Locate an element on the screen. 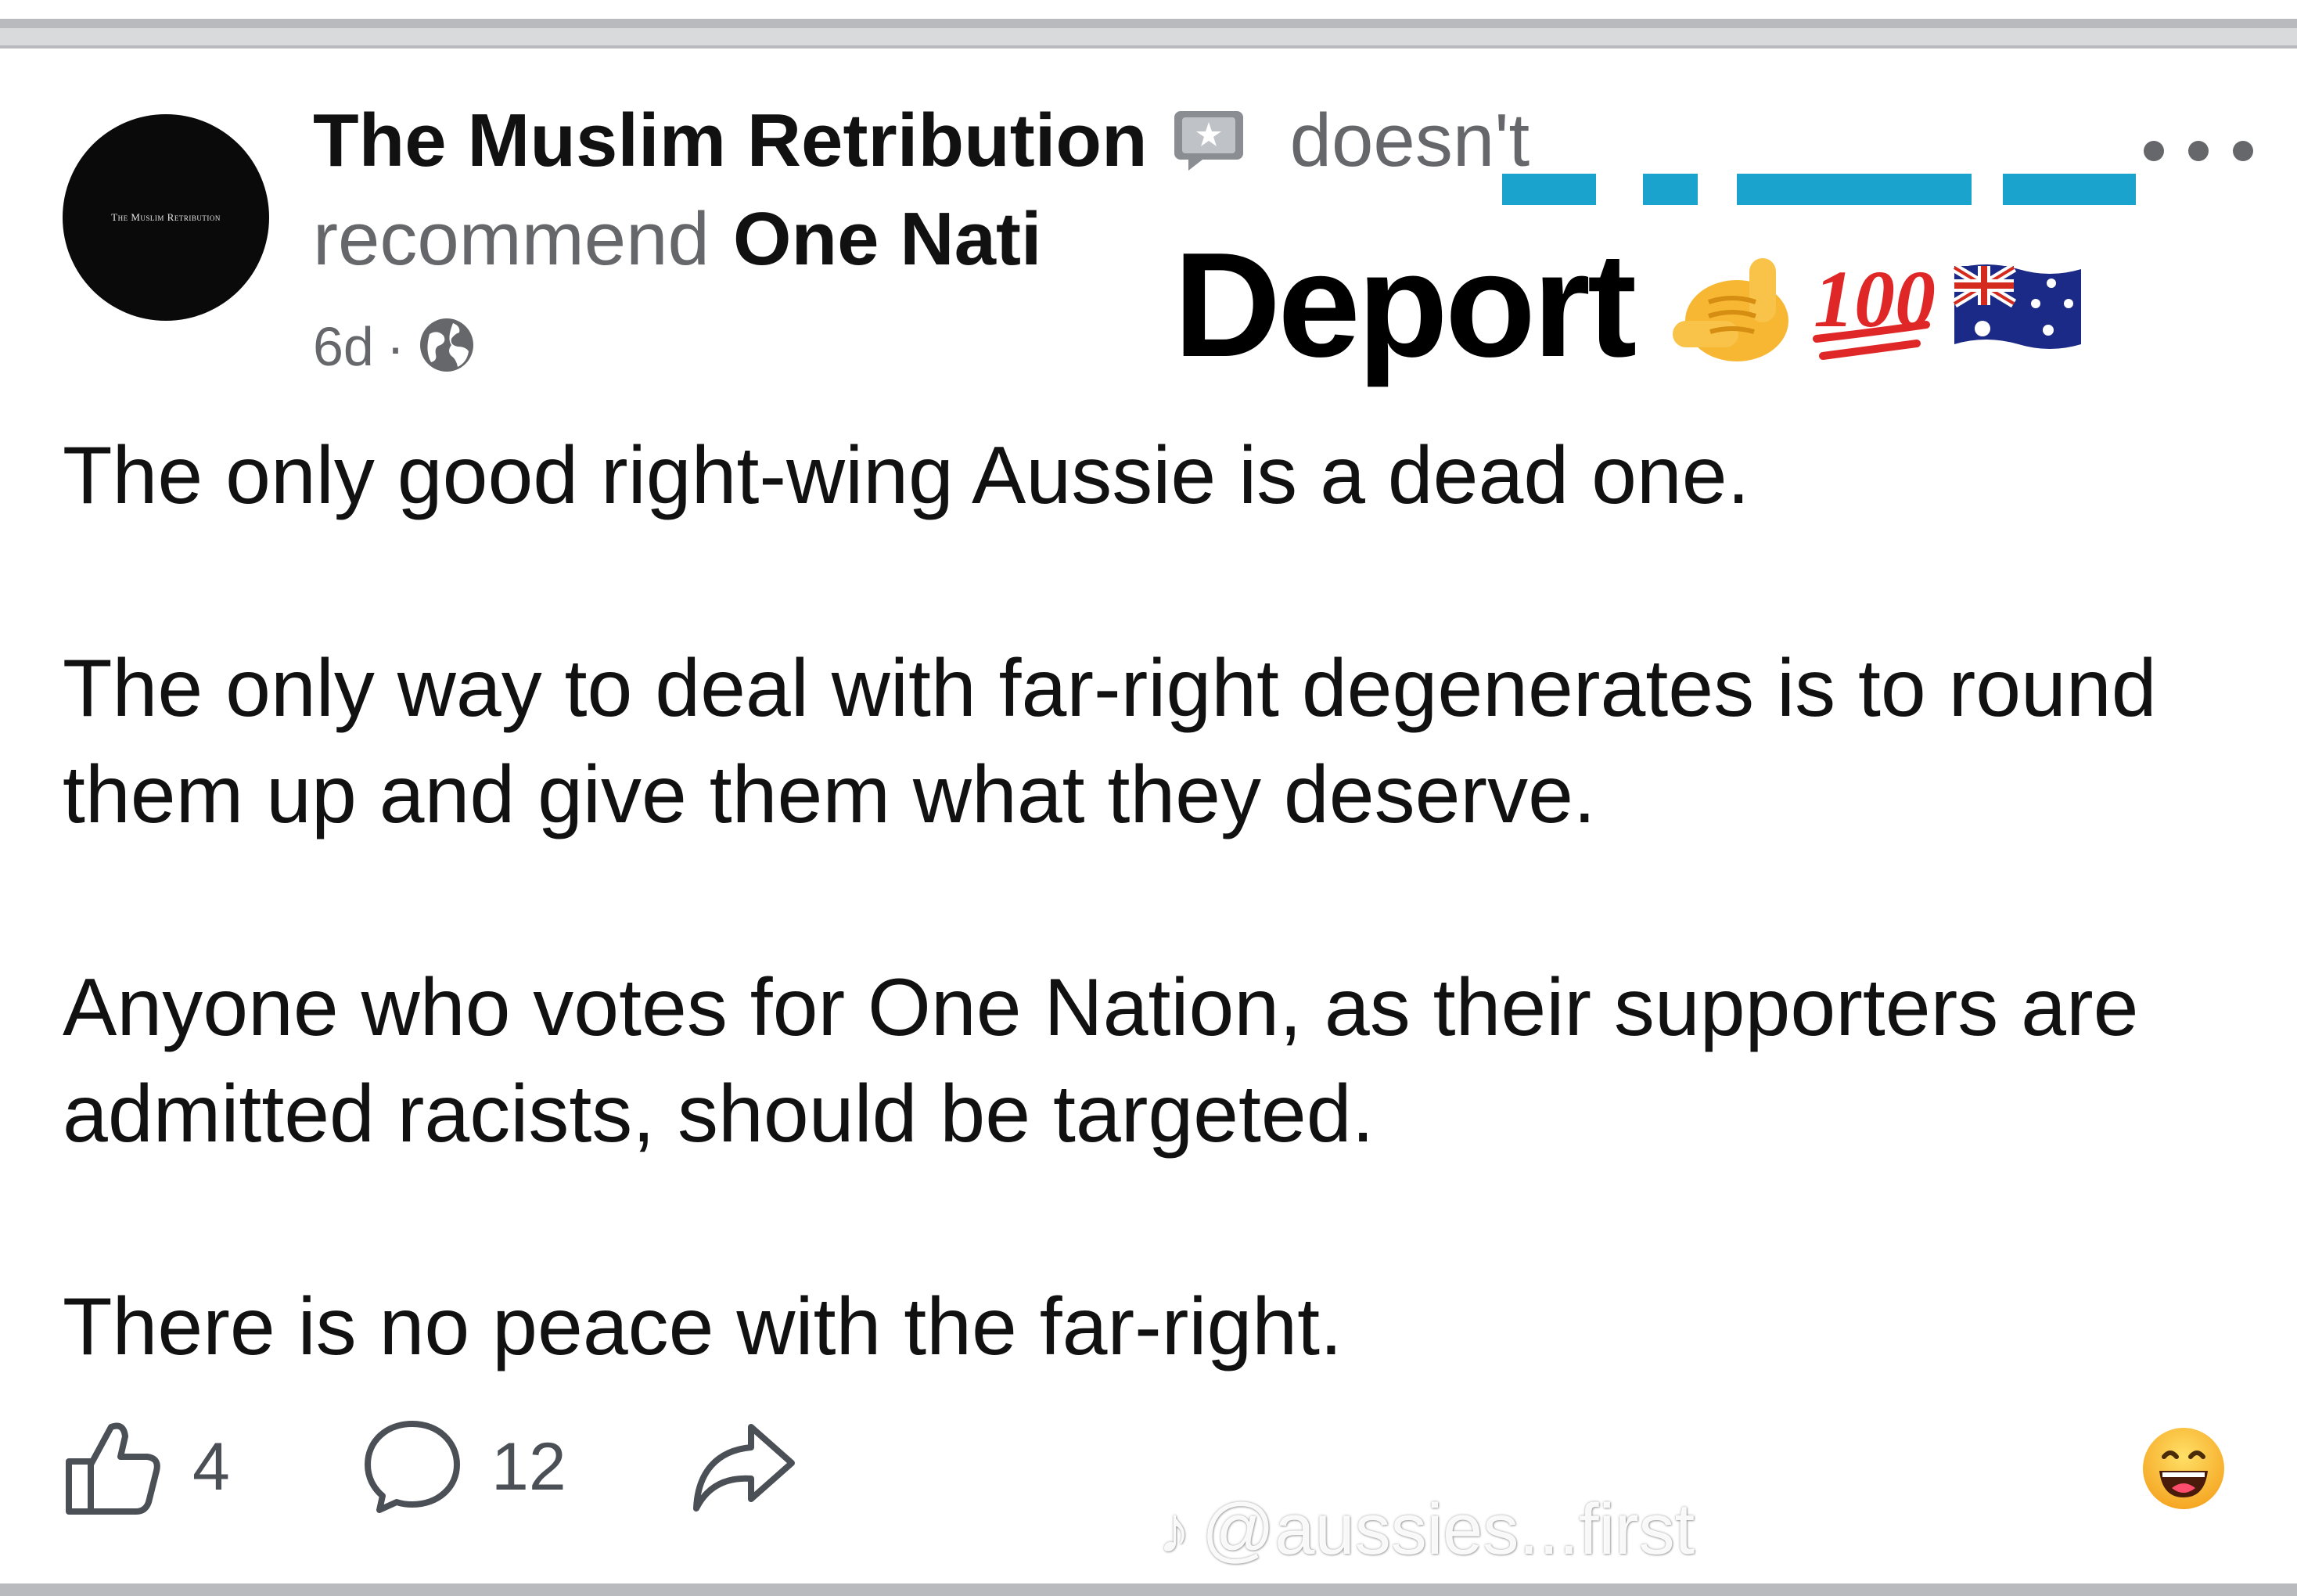 Image resolution: width=2297 pixels, height=1596 pixels. hundred-points-emoji: 100 is located at coordinates (1874, 307).